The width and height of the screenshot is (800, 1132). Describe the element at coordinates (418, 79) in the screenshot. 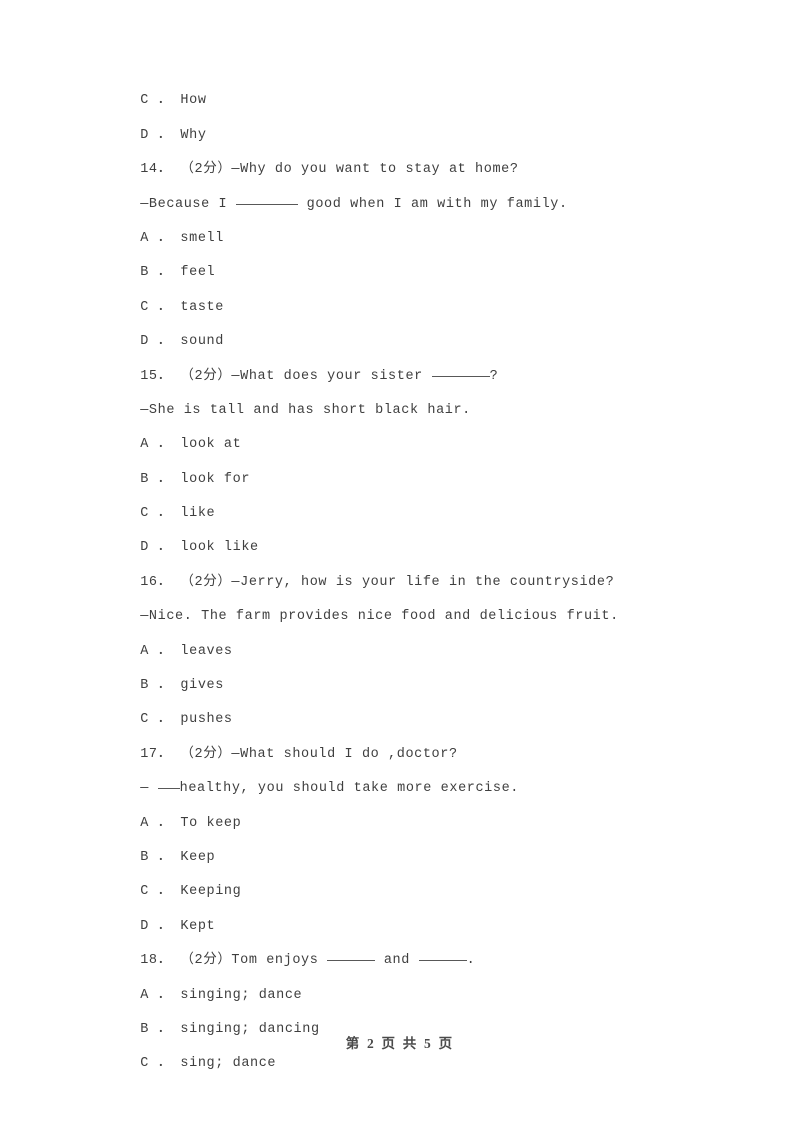

I see `option-item: C ． How` at that location.